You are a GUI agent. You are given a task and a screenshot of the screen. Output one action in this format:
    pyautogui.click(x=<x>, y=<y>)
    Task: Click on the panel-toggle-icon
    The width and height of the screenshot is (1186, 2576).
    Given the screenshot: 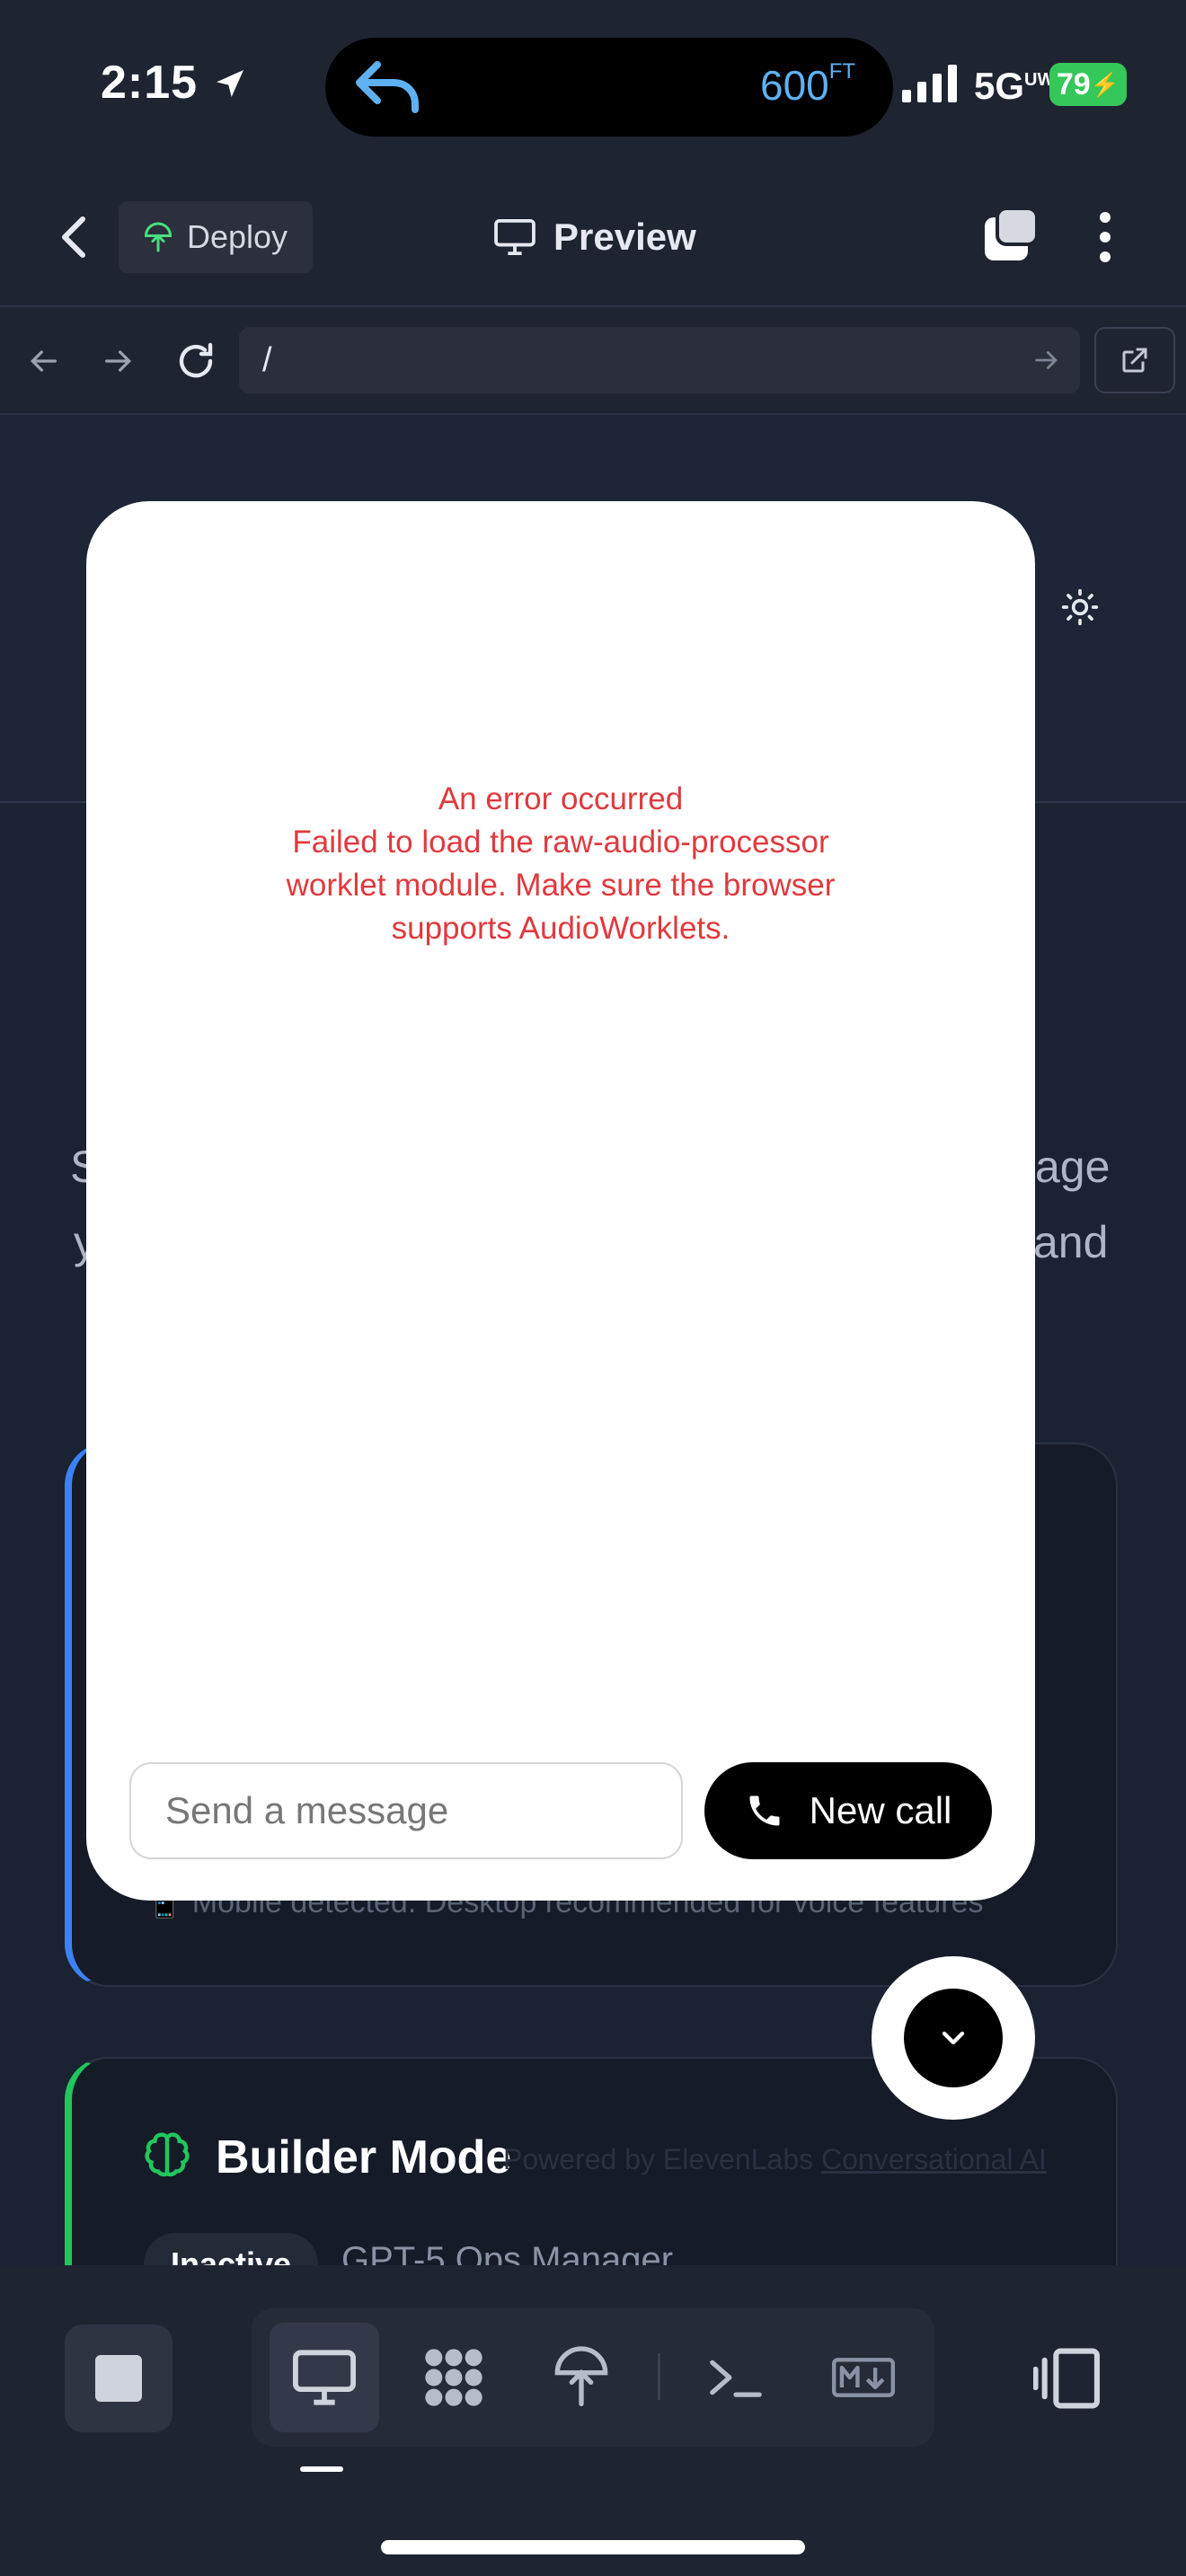 What is the action you would take?
    pyautogui.click(x=1067, y=2378)
    